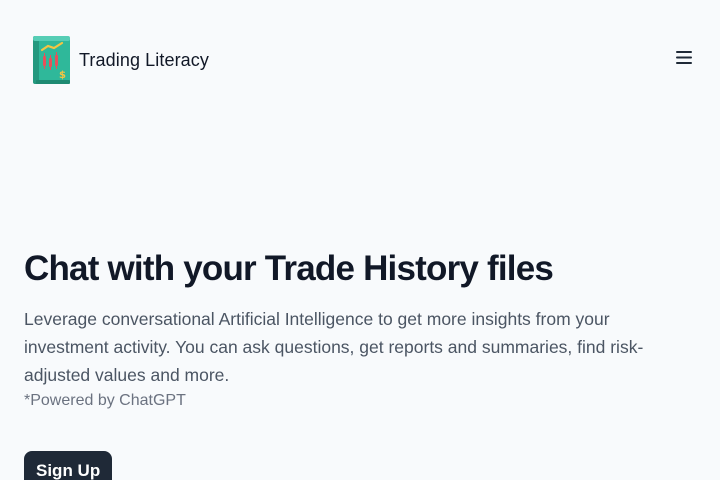 Image resolution: width=720 pixels, height=480 pixels. Describe the element at coordinates (51, 60) in the screenshot. I see `trading-book-icon: $` at that location.